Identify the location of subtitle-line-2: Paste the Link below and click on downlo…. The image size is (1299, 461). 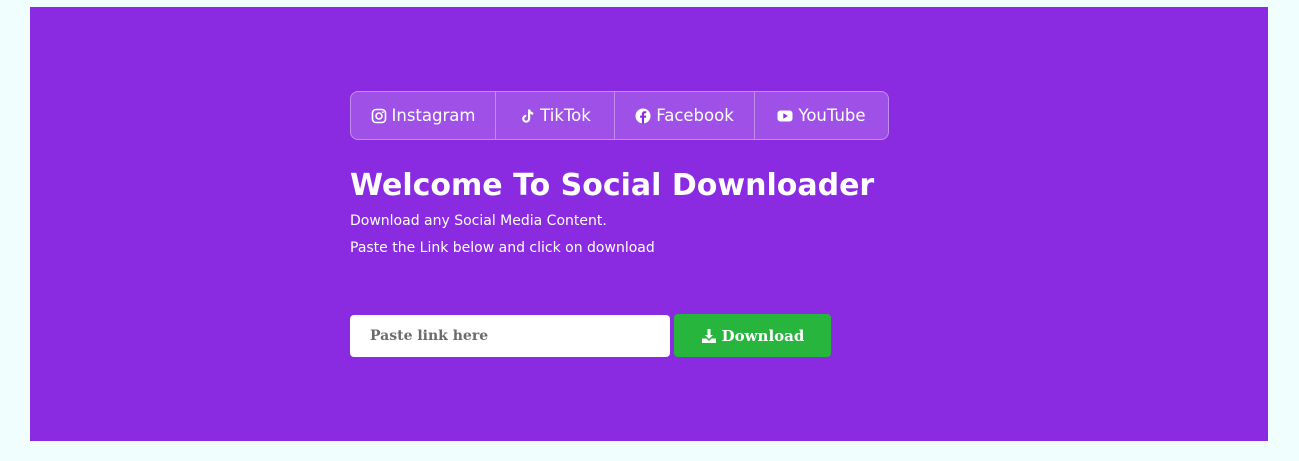
(502, 248).